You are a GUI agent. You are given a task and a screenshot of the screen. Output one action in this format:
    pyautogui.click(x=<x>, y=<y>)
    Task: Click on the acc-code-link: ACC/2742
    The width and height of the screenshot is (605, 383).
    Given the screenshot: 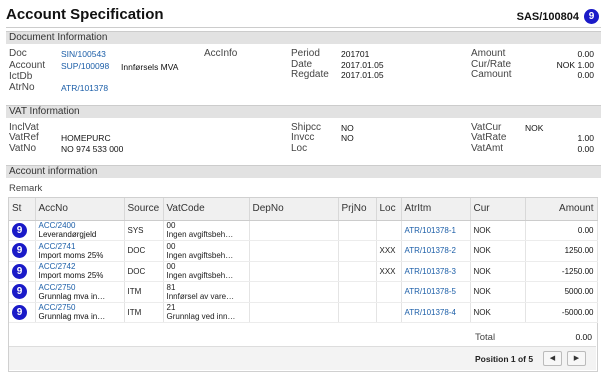 What is the action you would take?
    pyautogui.click(x=80, y=266)
    